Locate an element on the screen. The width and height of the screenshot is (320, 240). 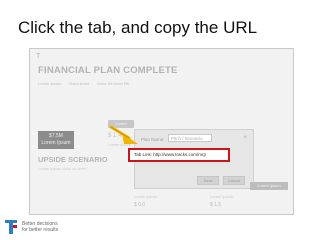
save-button: Save is located at coordinates (208, 180).